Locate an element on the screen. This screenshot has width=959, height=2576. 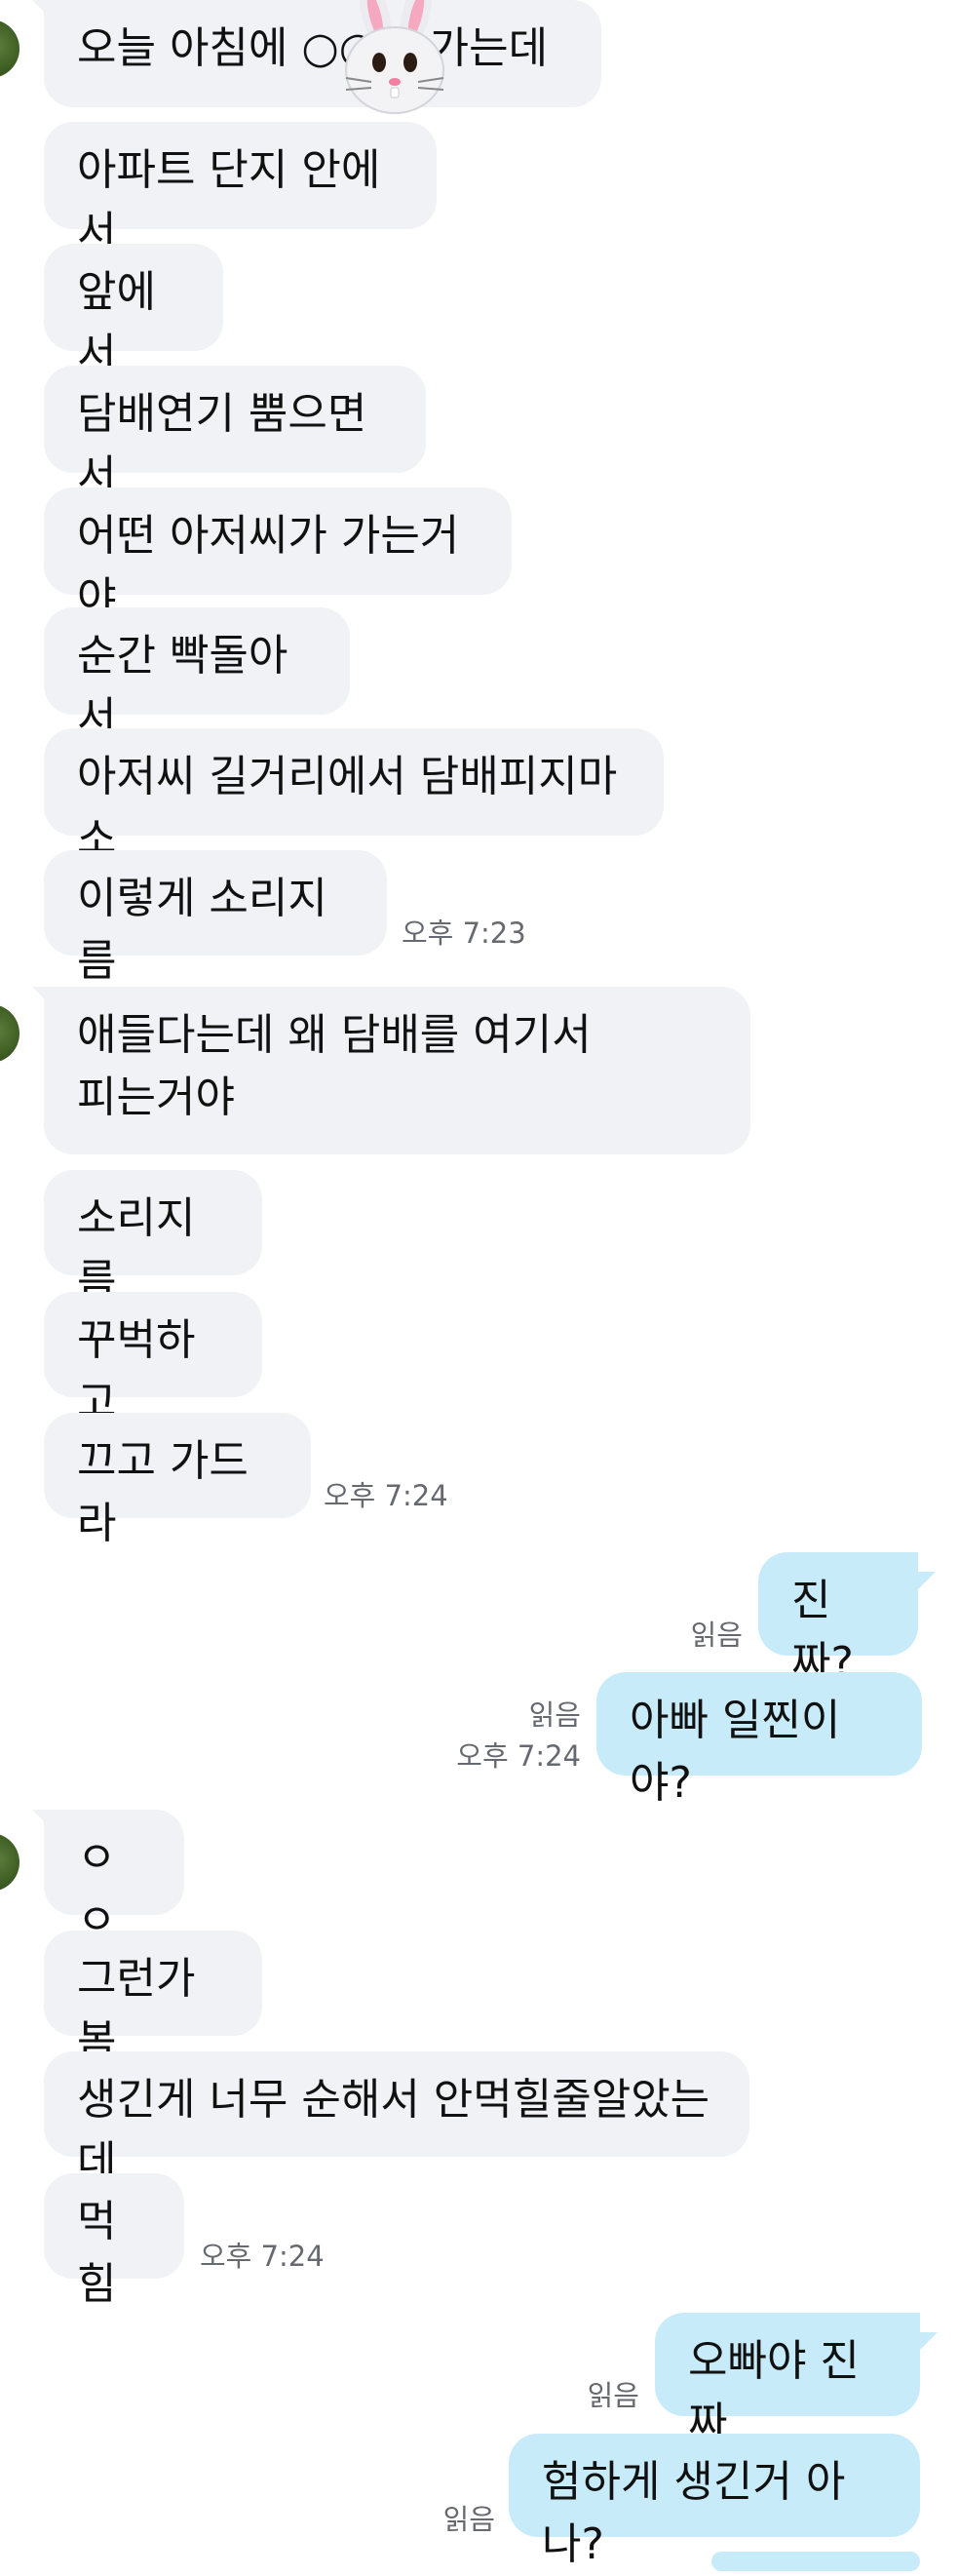
outgoing-message-partial is located at coordinates (816, 2561).